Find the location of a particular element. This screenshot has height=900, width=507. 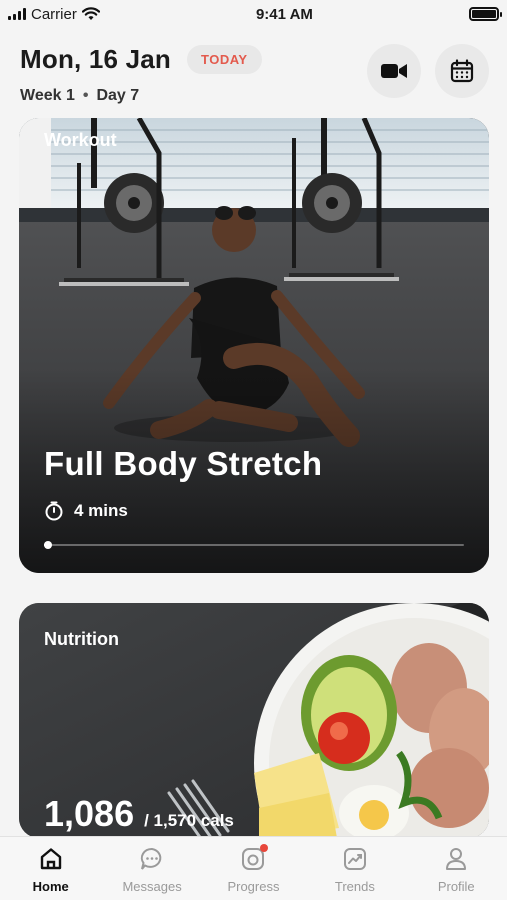

clock: 9:41 AM is located at coordinates (284, 14).